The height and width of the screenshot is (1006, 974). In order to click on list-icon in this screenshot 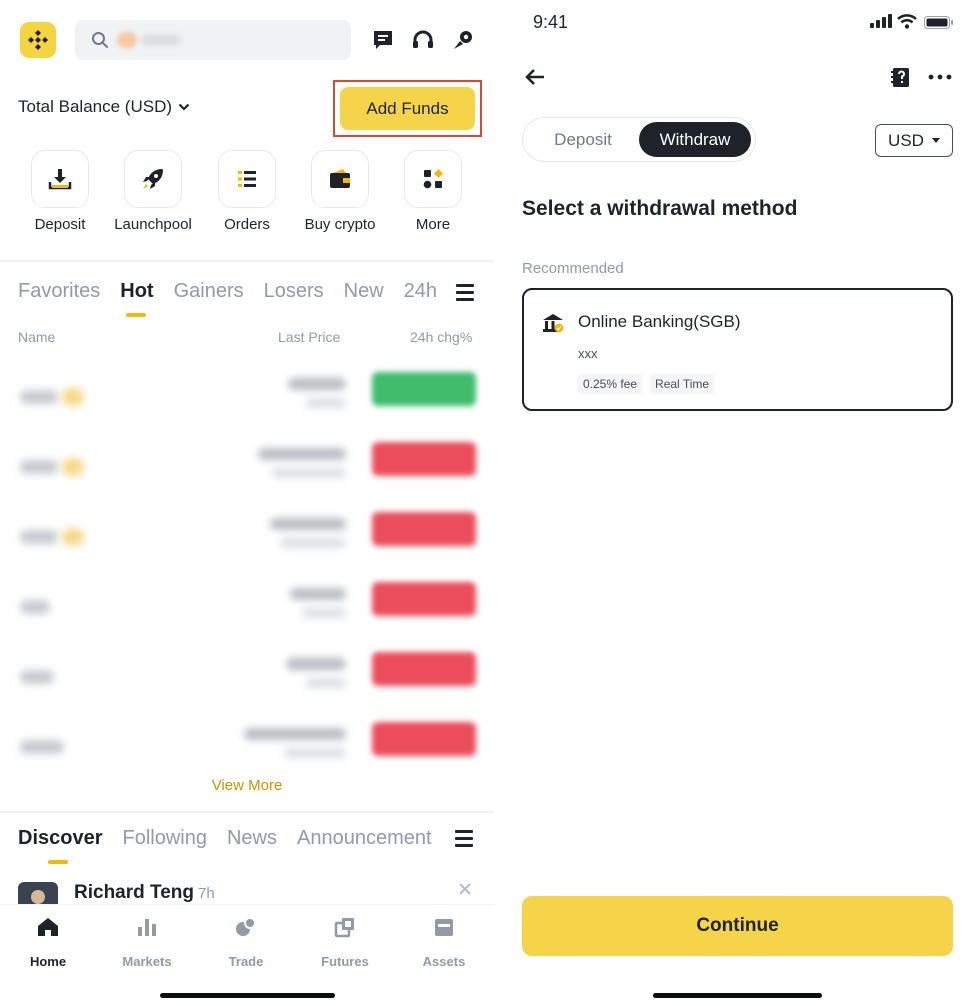, I will do `click(247, 179)`.